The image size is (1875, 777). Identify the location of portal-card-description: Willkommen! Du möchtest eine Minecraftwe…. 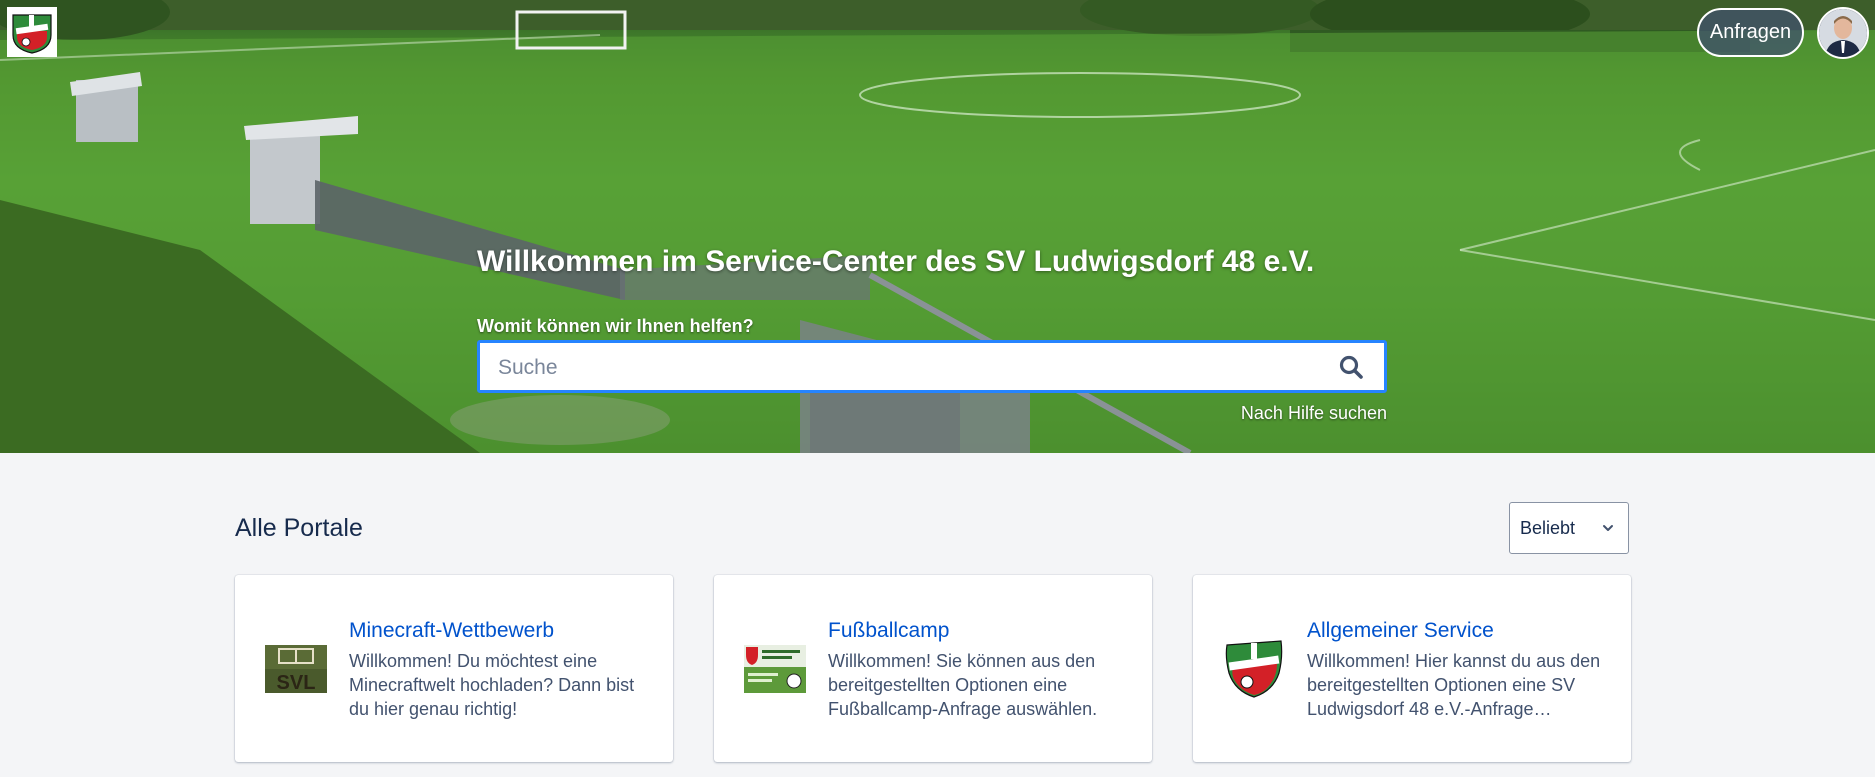
(492, 685).